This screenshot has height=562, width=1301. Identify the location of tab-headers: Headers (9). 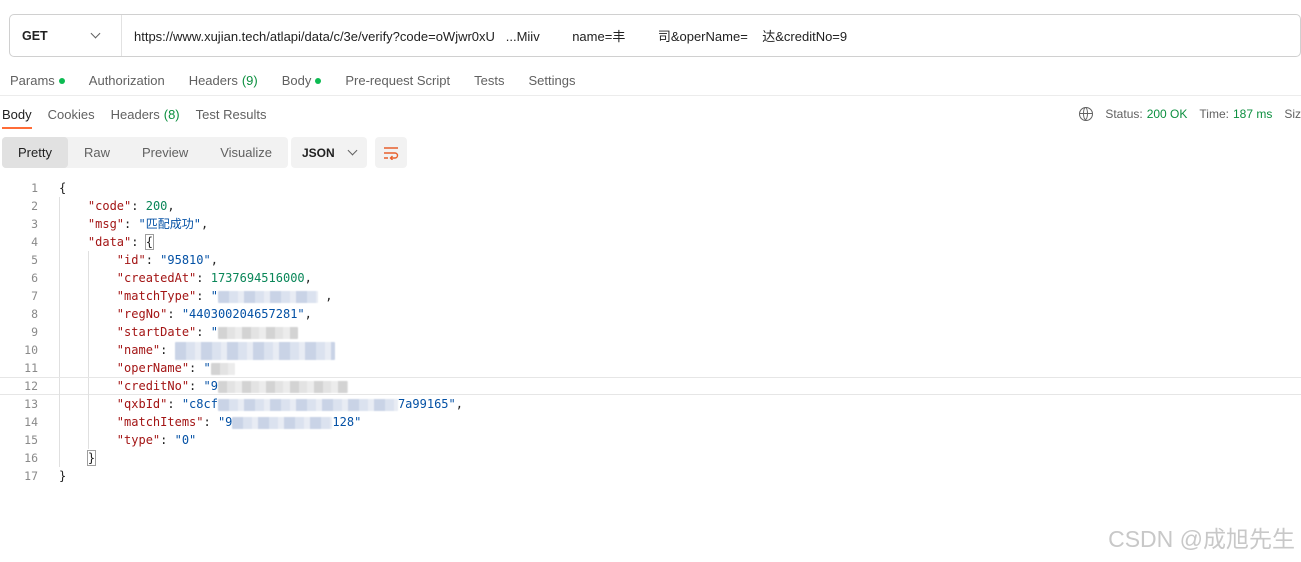
(223, 80).